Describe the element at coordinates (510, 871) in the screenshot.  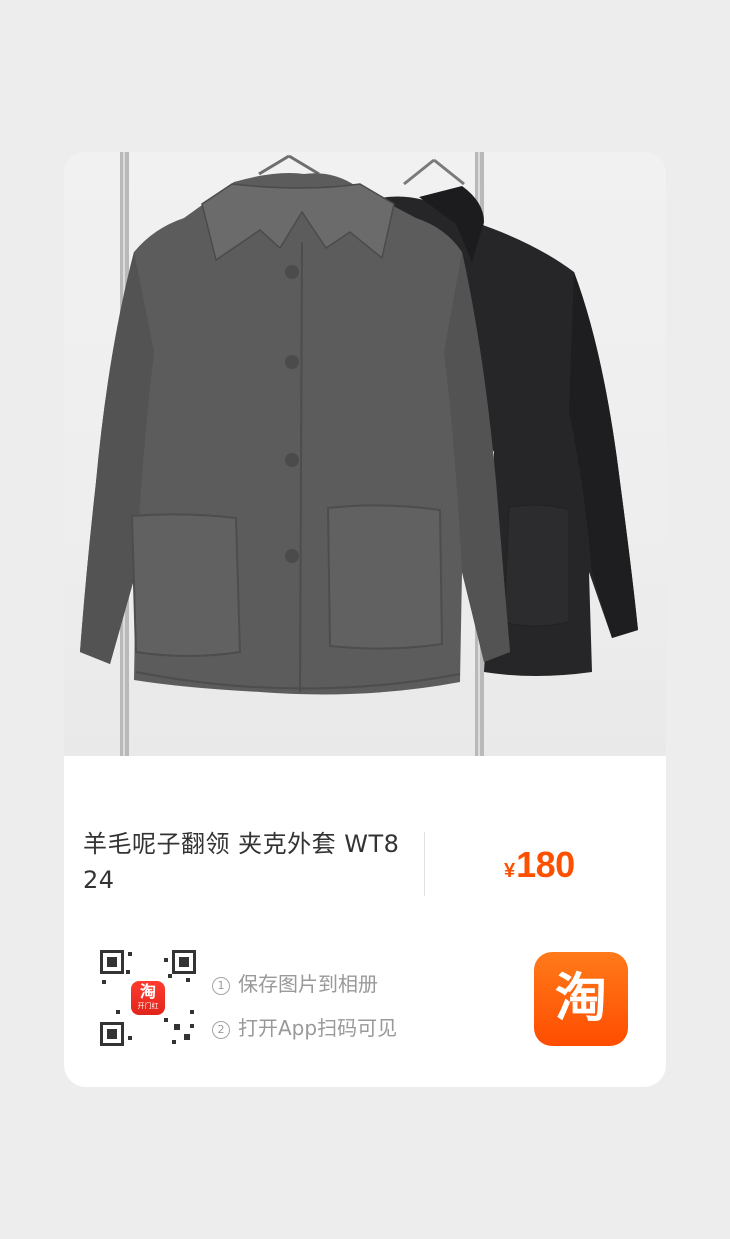
I see `price-currency: ¥` at that location.